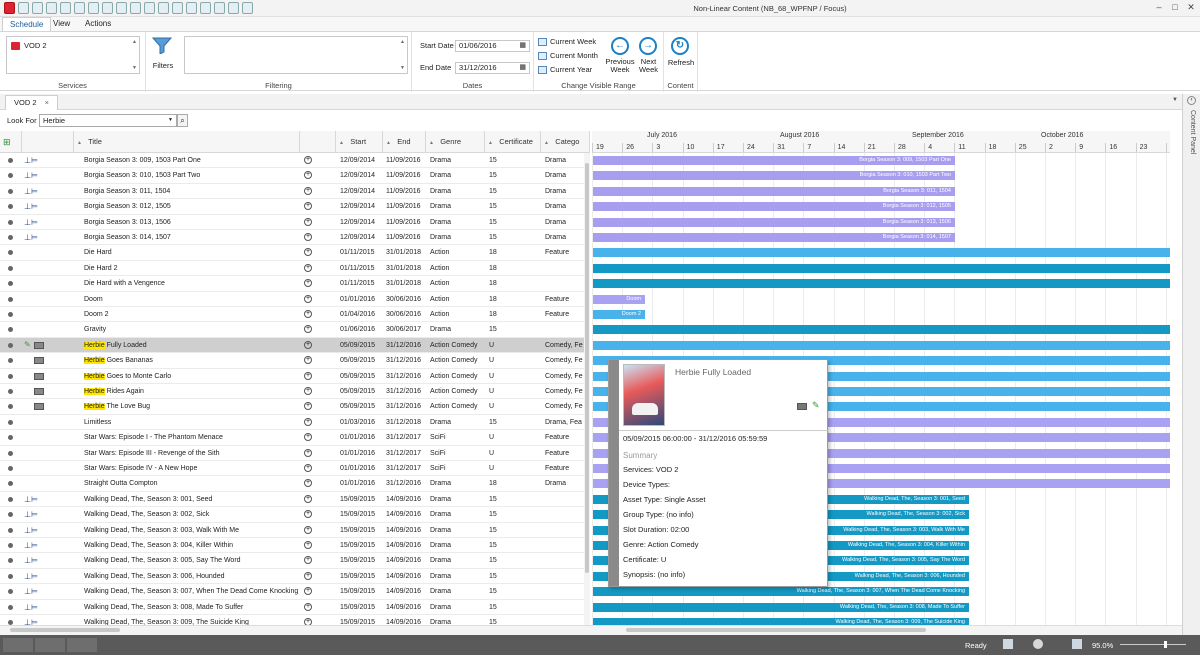  What do you see at coordinates (1038, 644) in the screenshot?
I see `globe-icon` at bounding box center [1038, 644].